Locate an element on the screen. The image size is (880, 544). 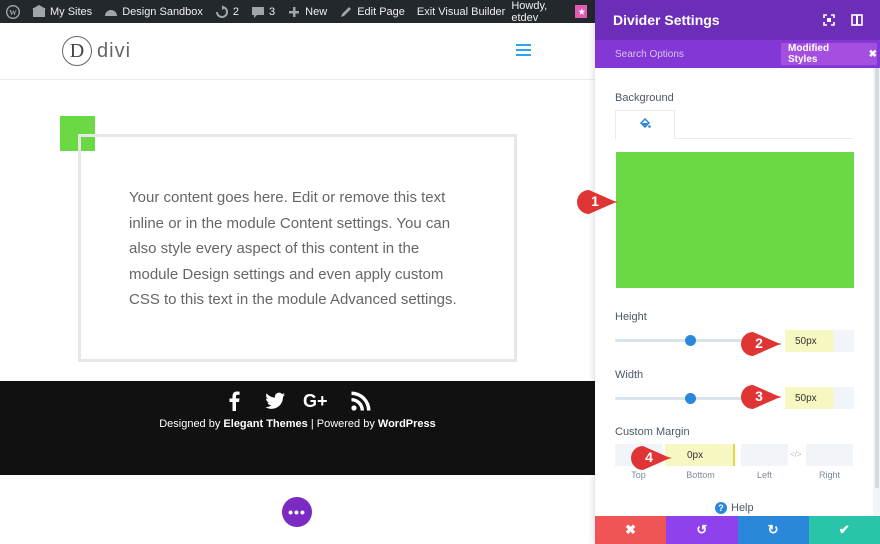
height-slider-handle is located at coordinates (690, 340).